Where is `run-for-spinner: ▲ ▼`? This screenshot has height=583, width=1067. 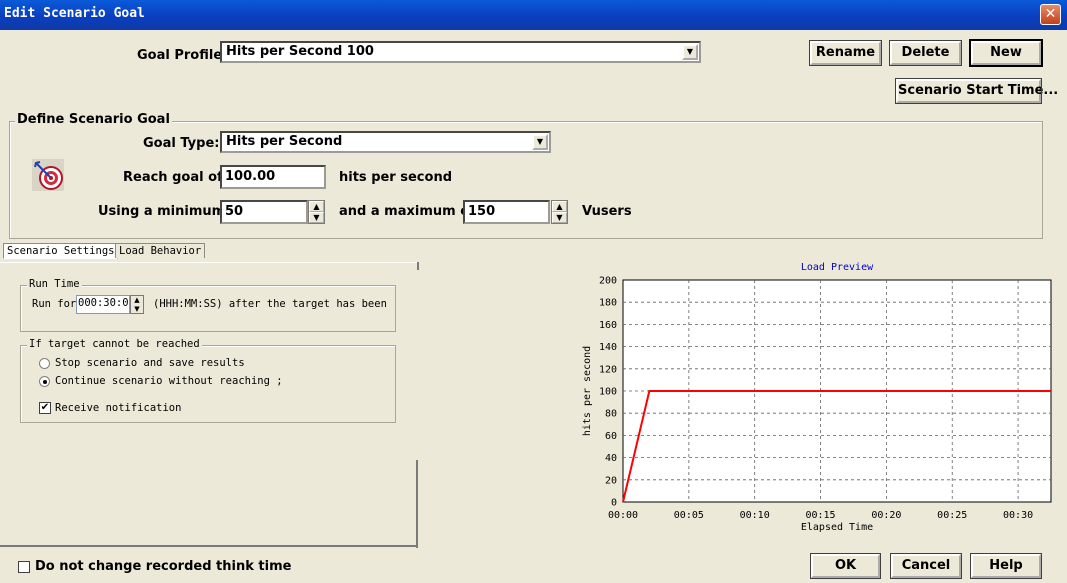 run-for-spinner: ▲ ▼ is located at coordinates (137, 304).